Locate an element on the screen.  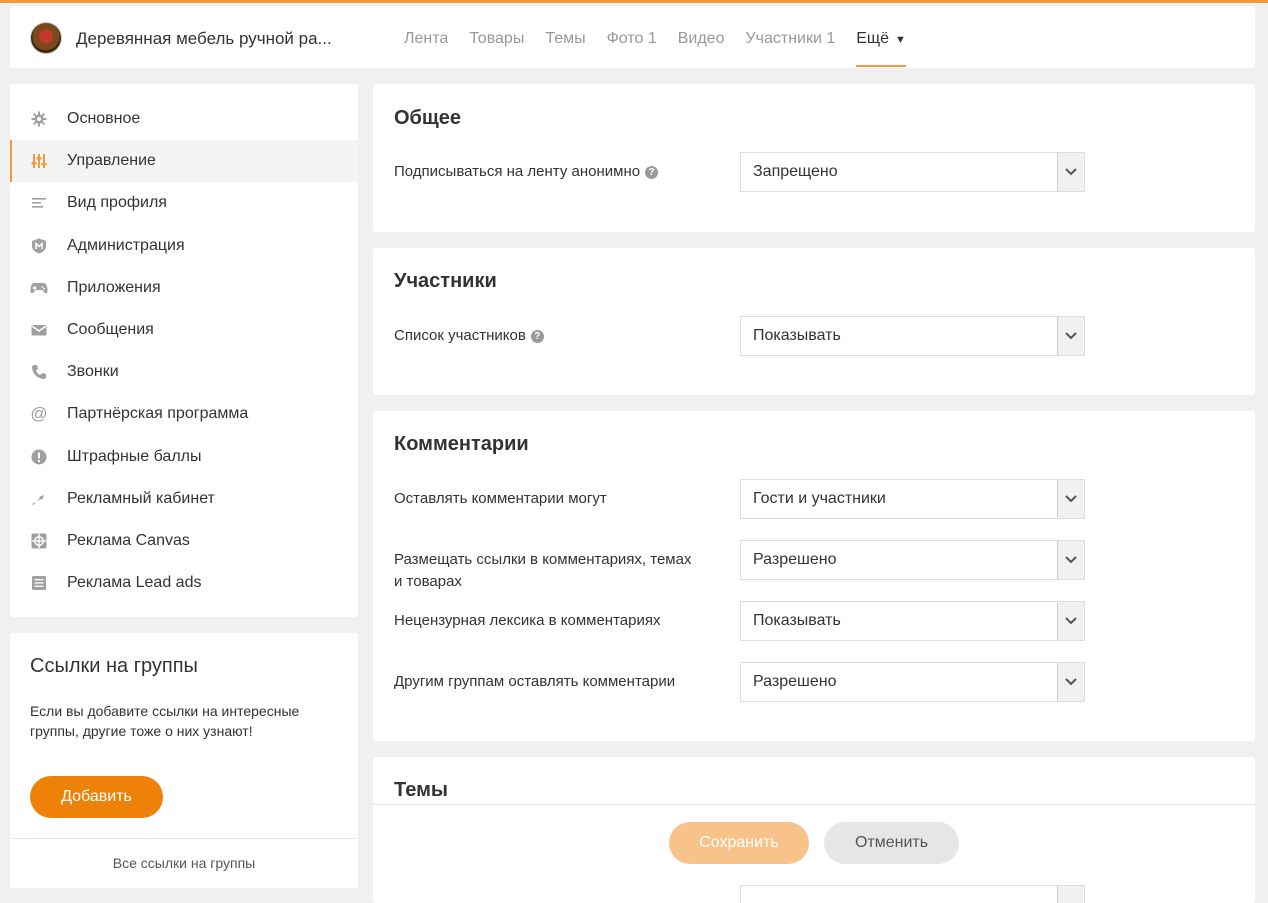
tab-topics: Темы is located at coordinates (565, 37).